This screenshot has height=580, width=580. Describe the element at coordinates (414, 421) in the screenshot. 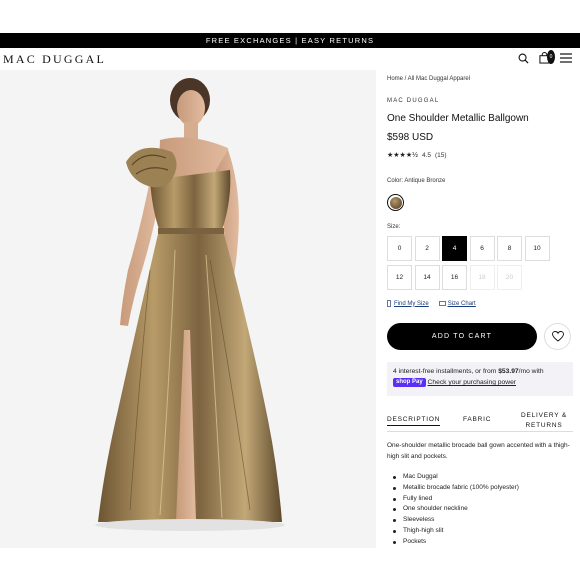

I see `tab-description: DESCRIPTION` at that location.